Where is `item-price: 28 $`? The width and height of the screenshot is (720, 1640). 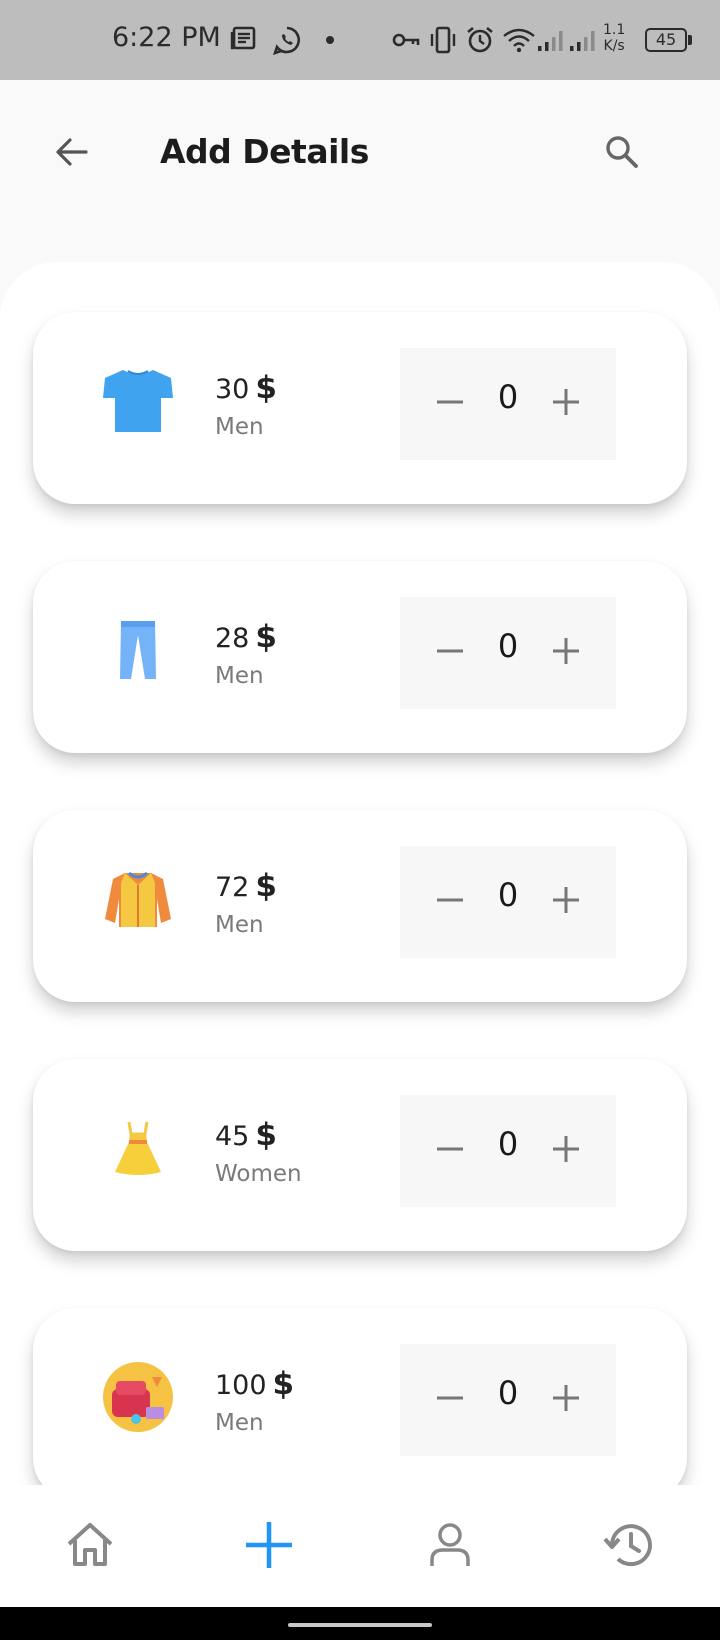
item-price: 28 $ is located at coordinates (246, 637).